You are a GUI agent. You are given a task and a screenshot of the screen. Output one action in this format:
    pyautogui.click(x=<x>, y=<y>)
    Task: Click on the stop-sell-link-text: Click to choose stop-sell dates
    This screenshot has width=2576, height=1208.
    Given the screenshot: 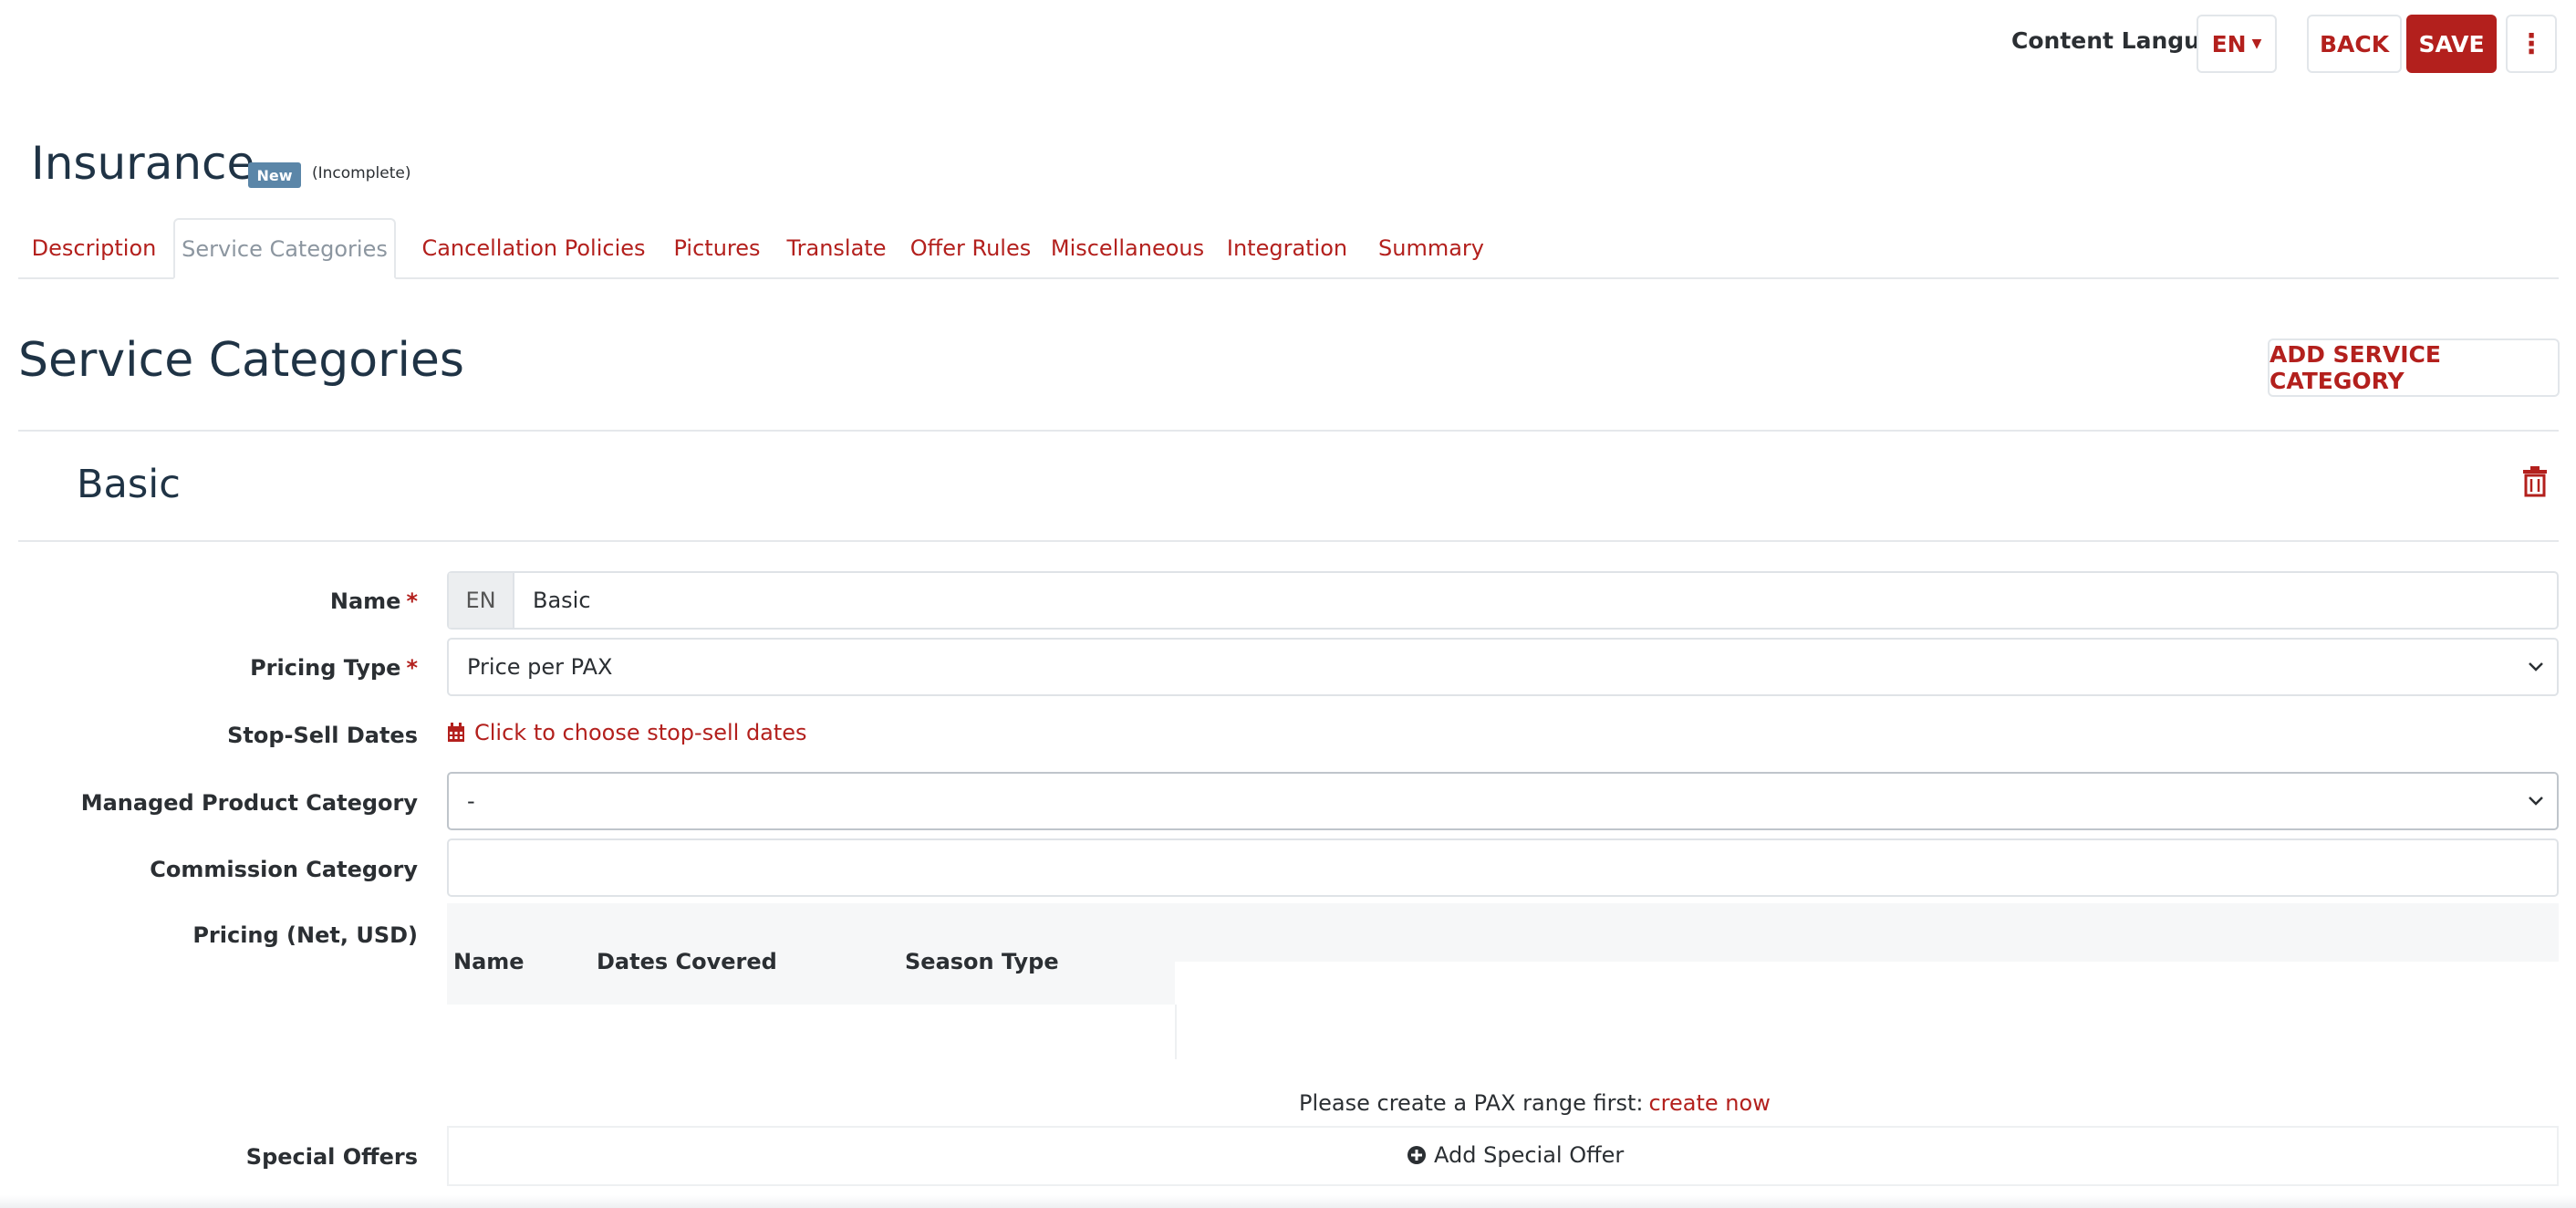 What is the action you would take?
    pyautogui.click(x=640, y=732)
    